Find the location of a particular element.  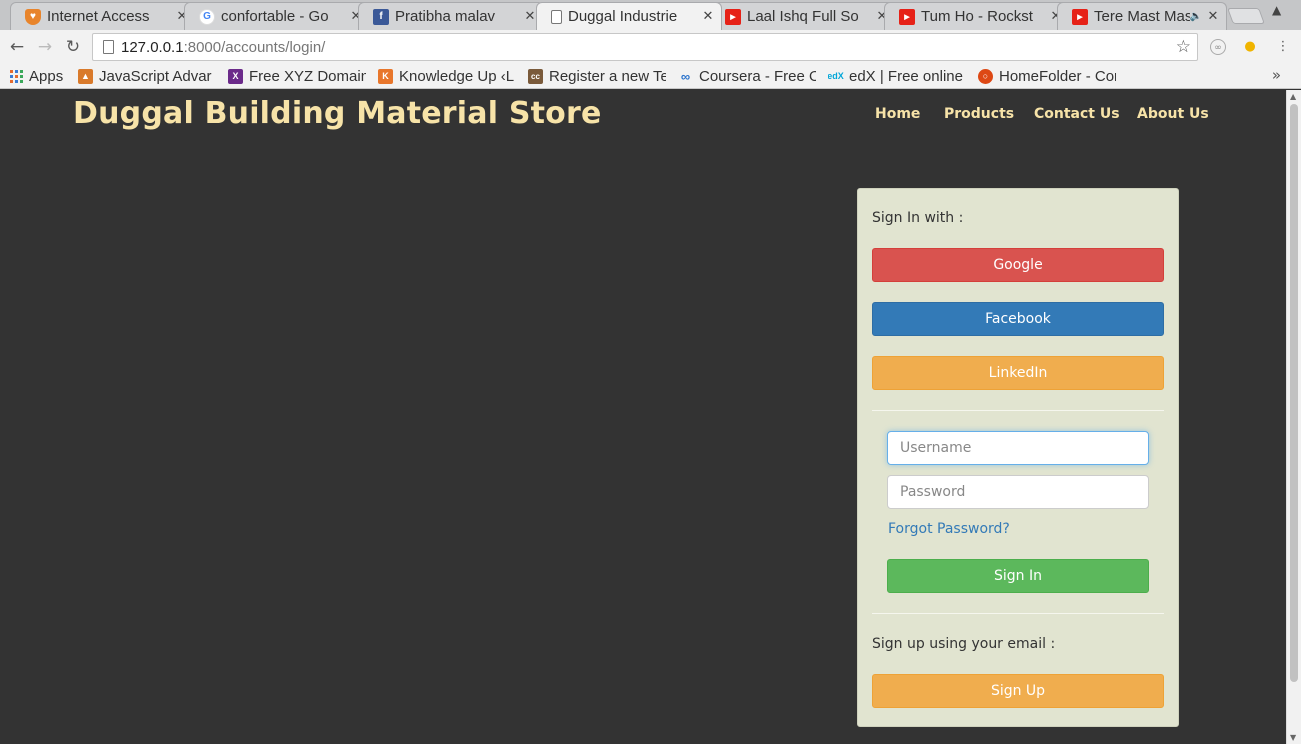

tab-label: Internet Access is located at coordinates (98, 16).